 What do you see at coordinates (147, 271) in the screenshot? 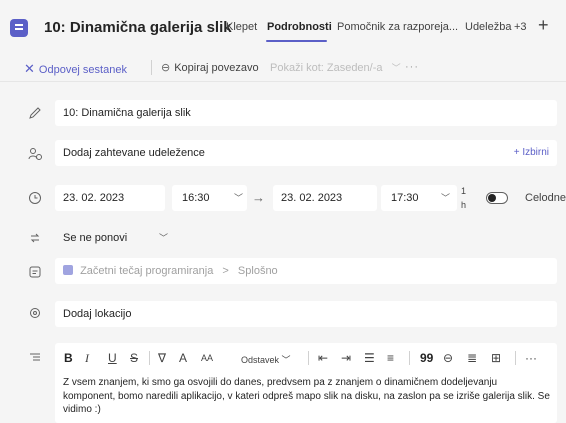
I see `channel-team-name: Začetni tečaj programiranja` at bounding box center [147, 271].